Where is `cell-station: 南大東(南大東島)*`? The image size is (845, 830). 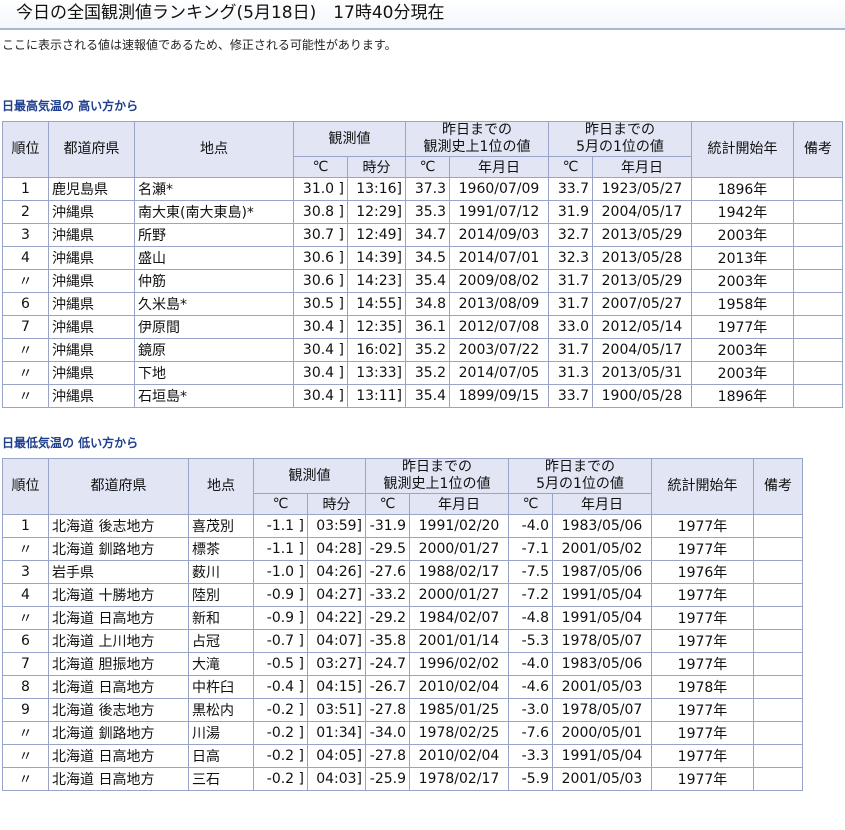 cell-station: 南大東(南大東島)* is located at coordinates (214, 212).